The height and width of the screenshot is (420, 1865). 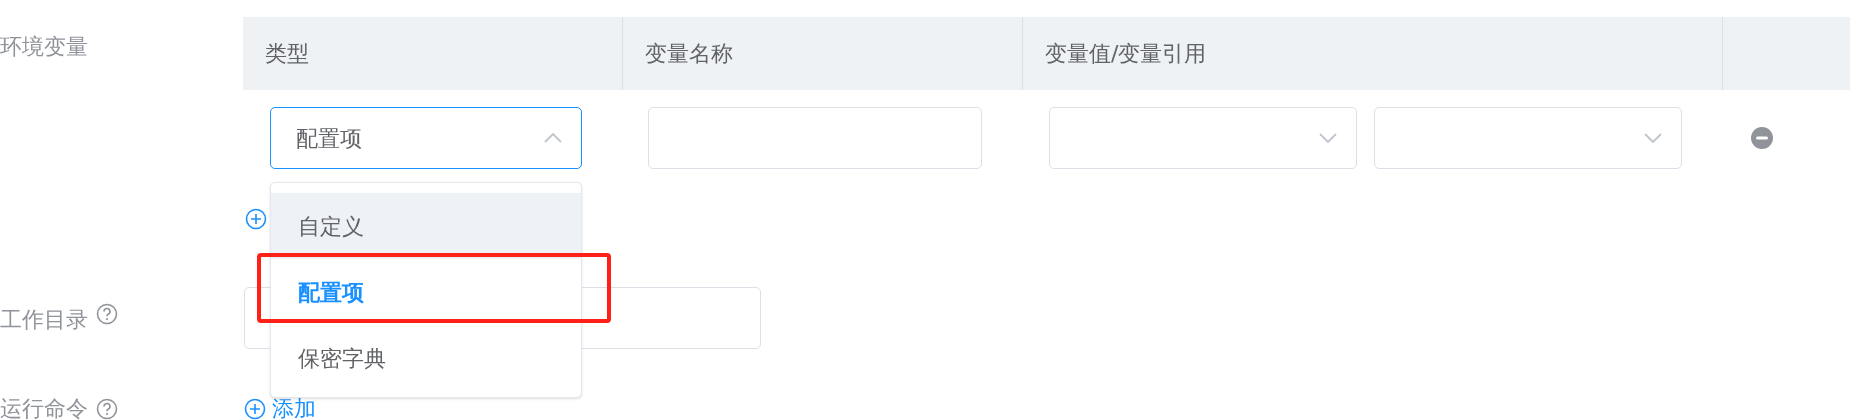 I want to click on field-label: 工作目录, so click(x=44, y=320).